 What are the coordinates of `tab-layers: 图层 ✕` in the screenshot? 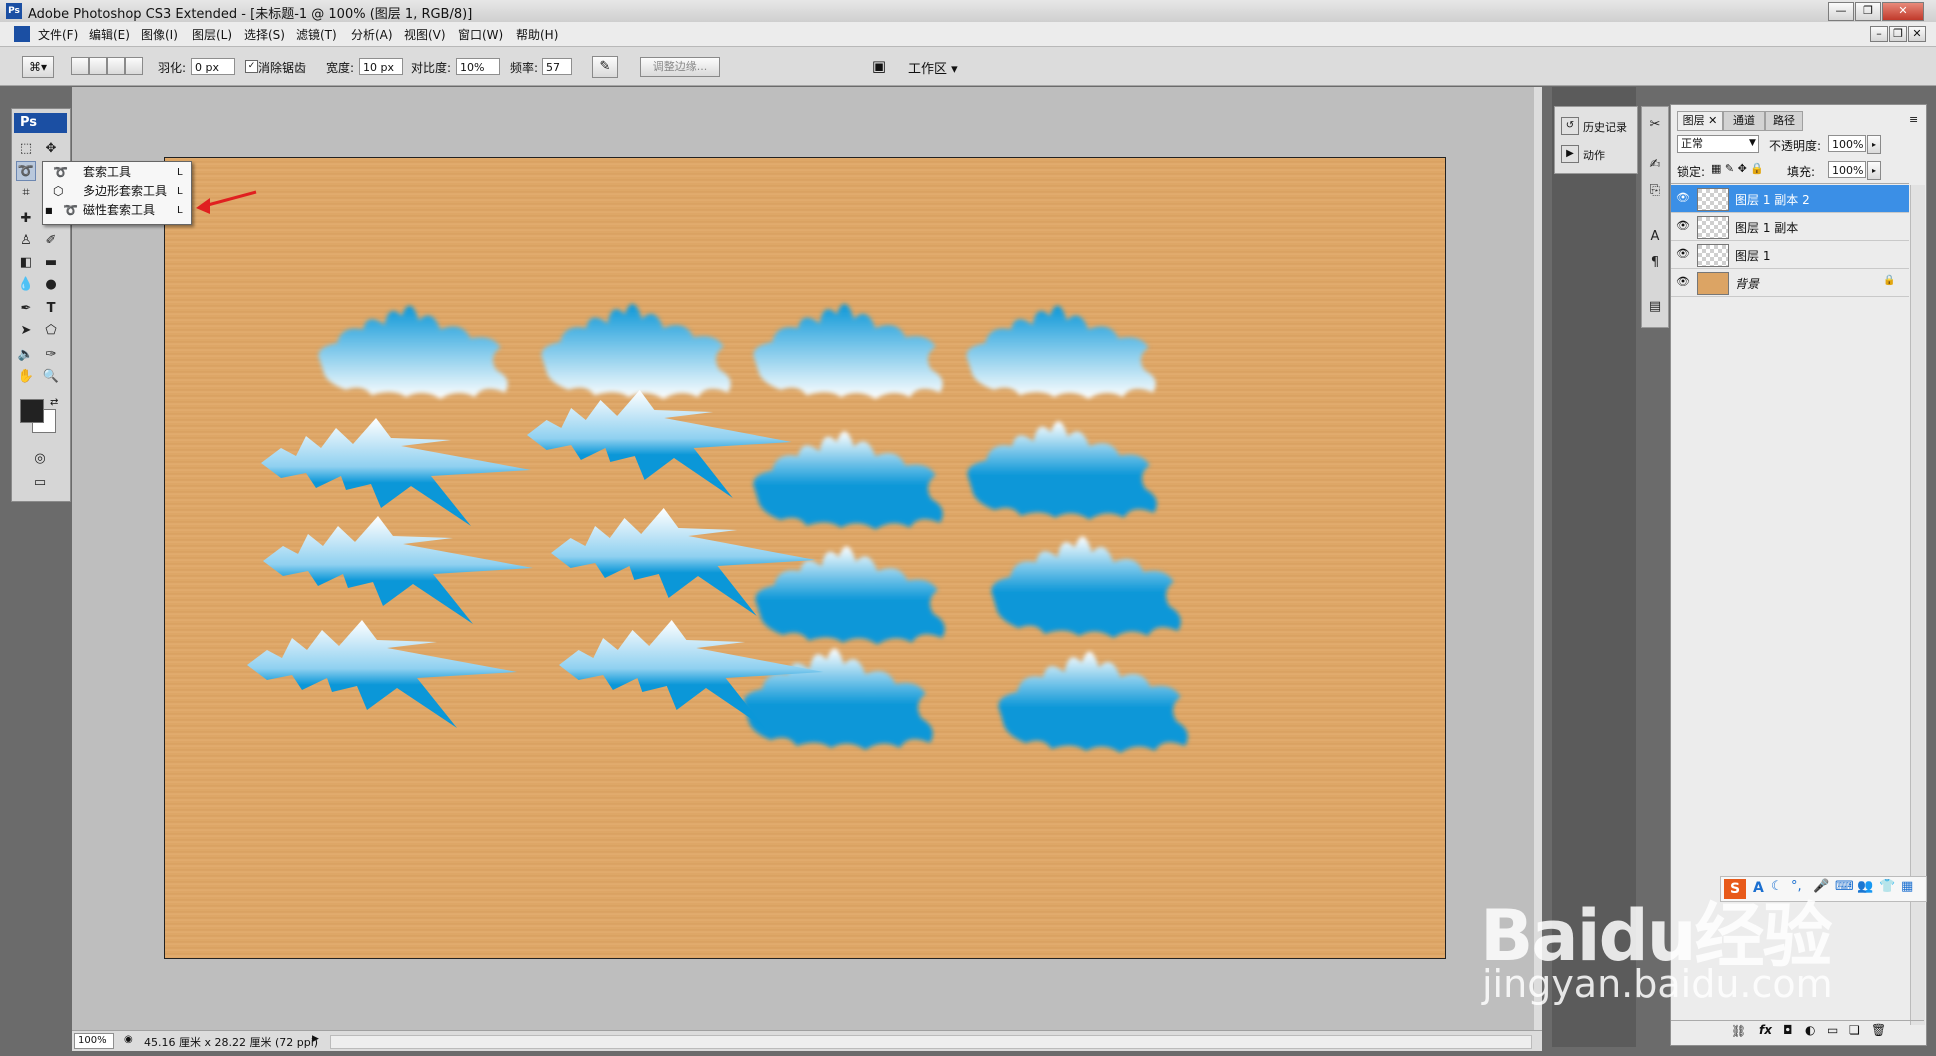 It's located at (1700, 121).